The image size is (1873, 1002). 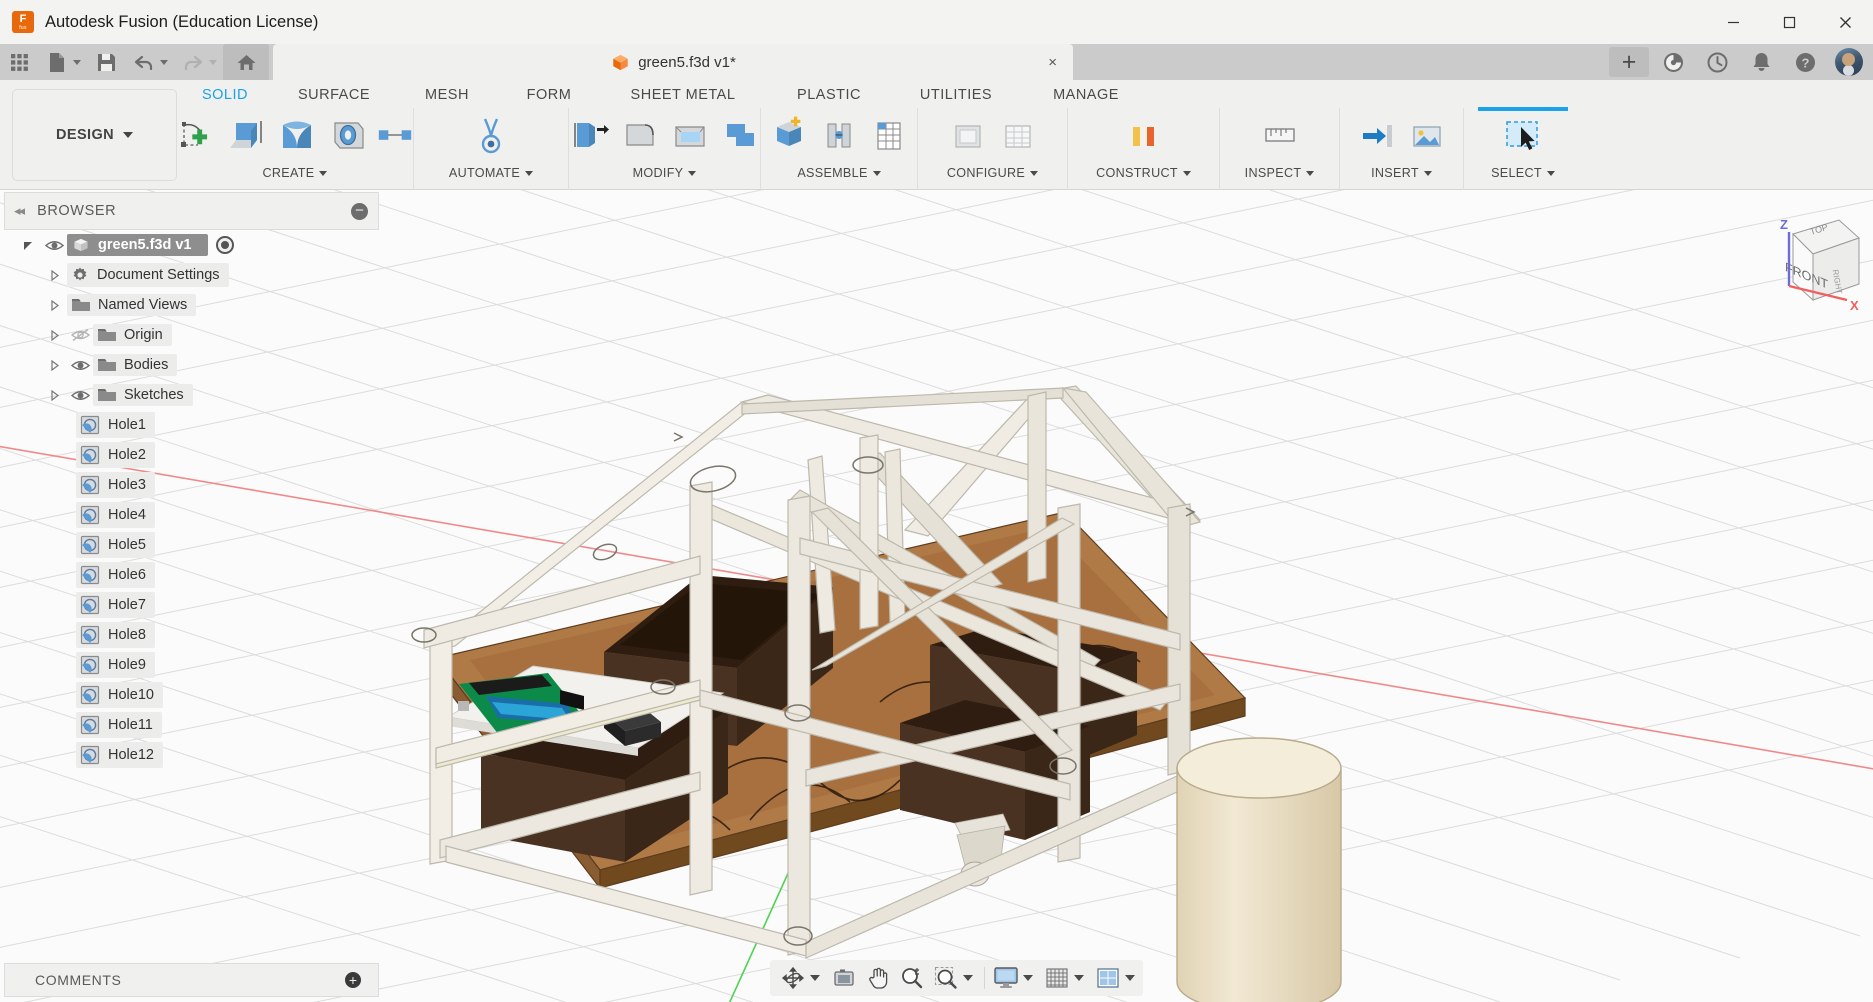 I want to click on hole8-chip: Hole8, so click(x=115, y=635).